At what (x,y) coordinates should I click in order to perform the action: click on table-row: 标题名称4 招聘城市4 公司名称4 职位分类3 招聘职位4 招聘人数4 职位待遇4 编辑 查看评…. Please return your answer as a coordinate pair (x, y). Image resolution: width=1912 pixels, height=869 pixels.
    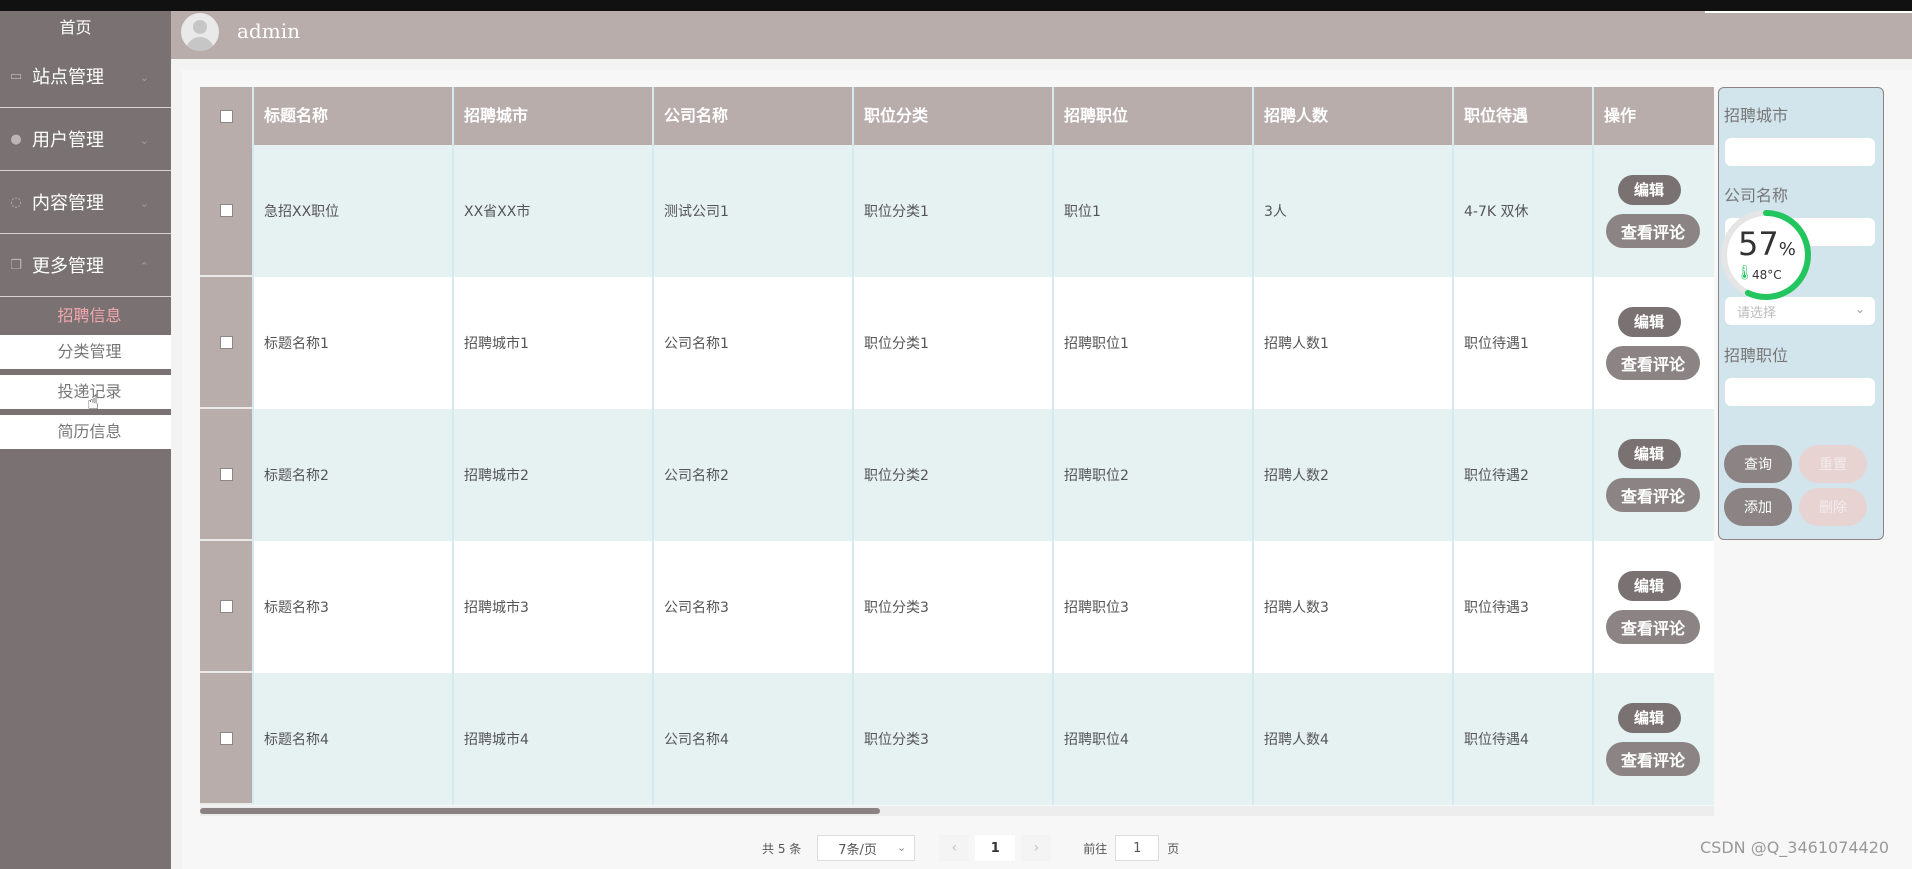
    Looking at the image, I should click on (957, 739).